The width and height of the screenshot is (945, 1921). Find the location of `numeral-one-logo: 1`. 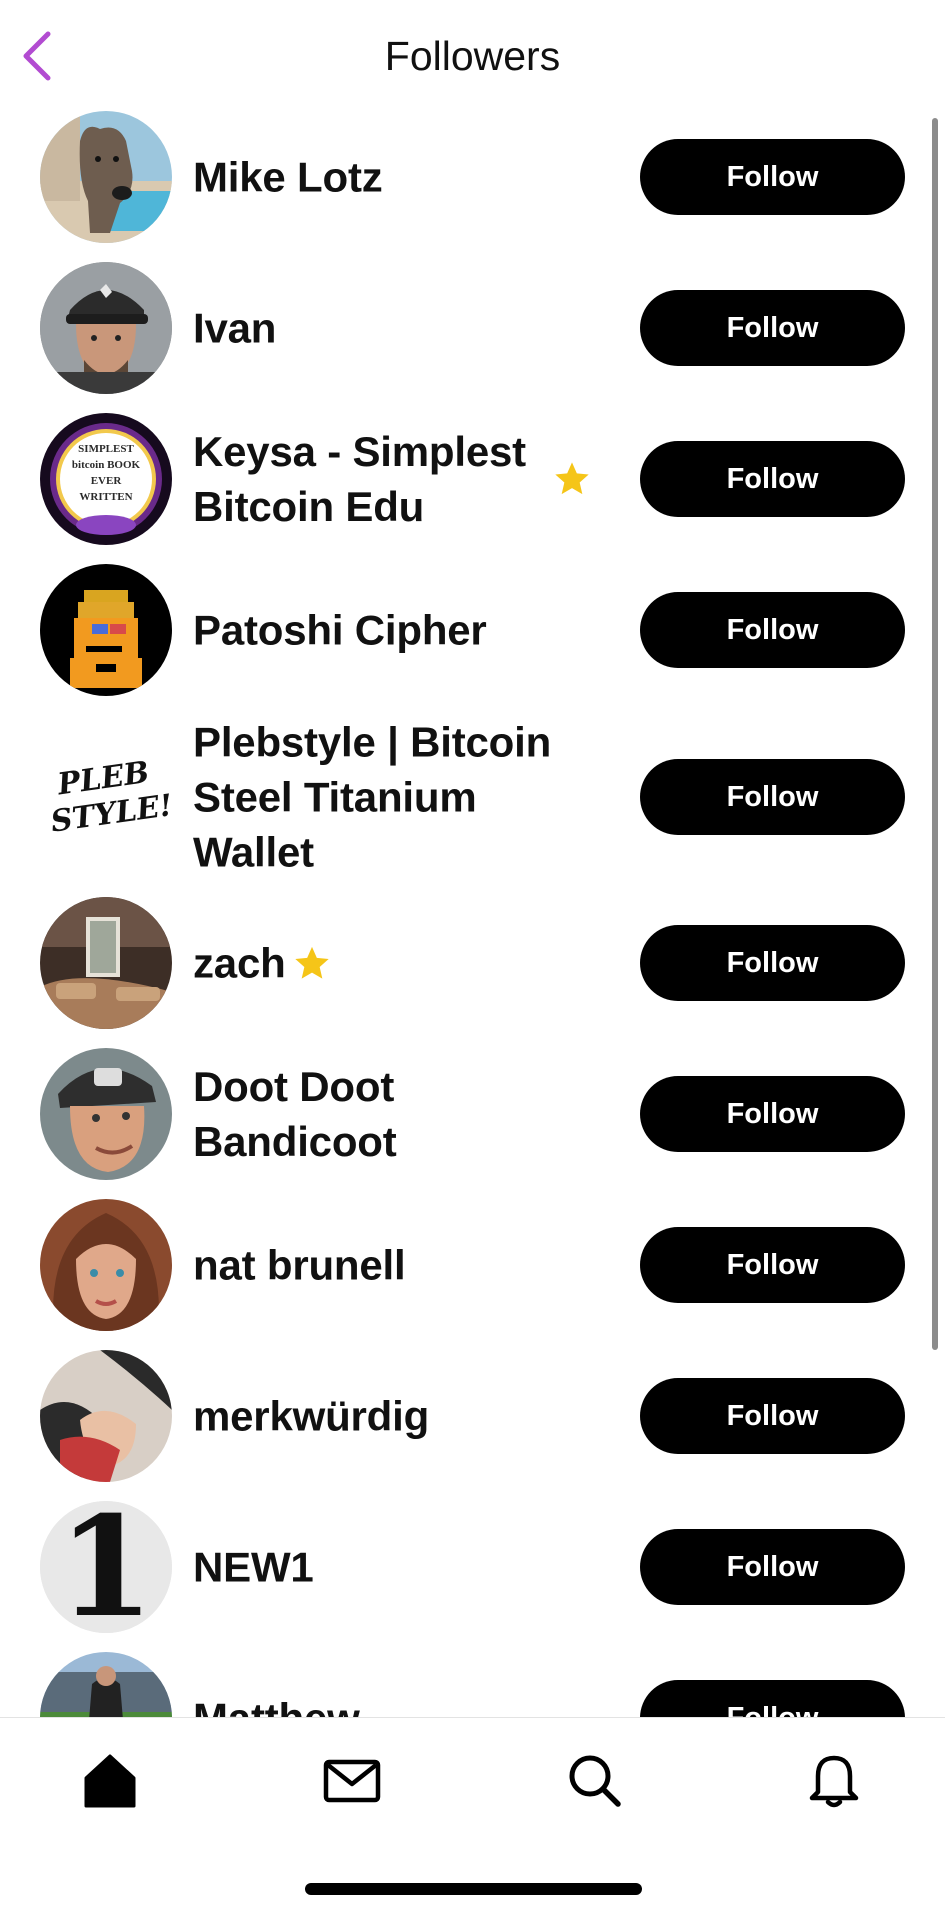

numeral-one-logo: 1 is located at coordinates (106, 1567).